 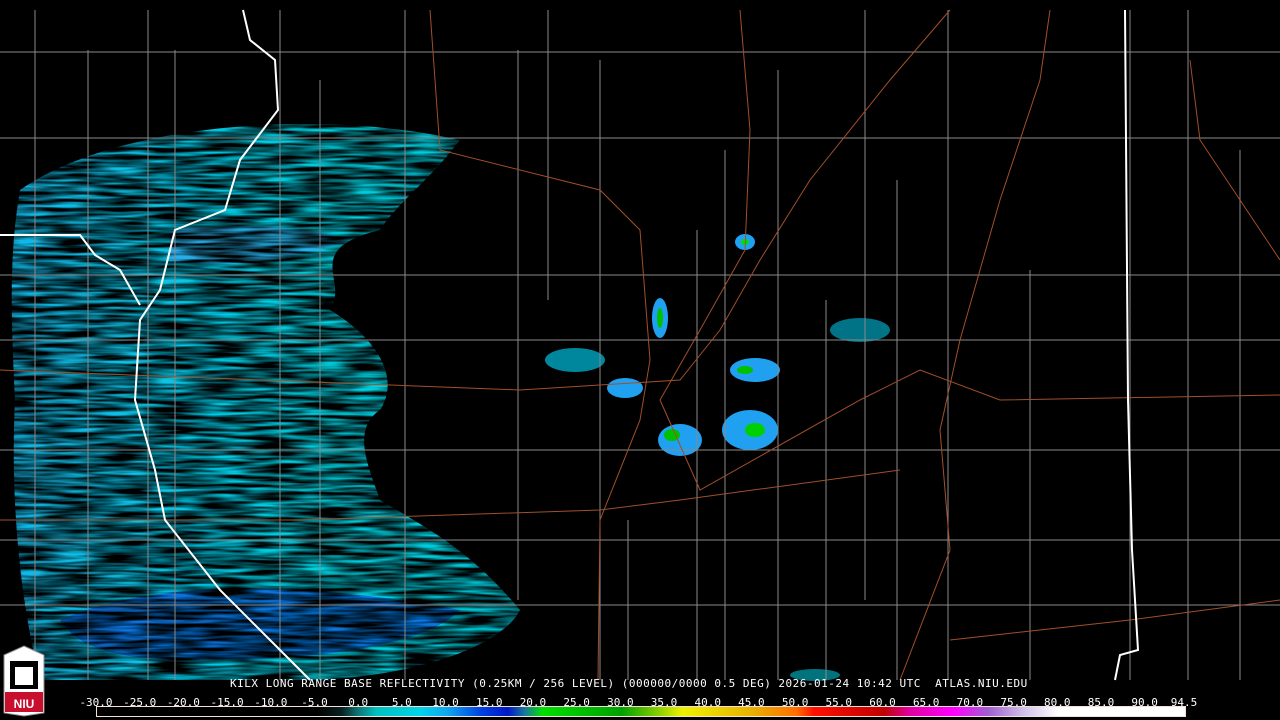 I want to click on reflectivity-color-bar, so click(x=641, y=711).